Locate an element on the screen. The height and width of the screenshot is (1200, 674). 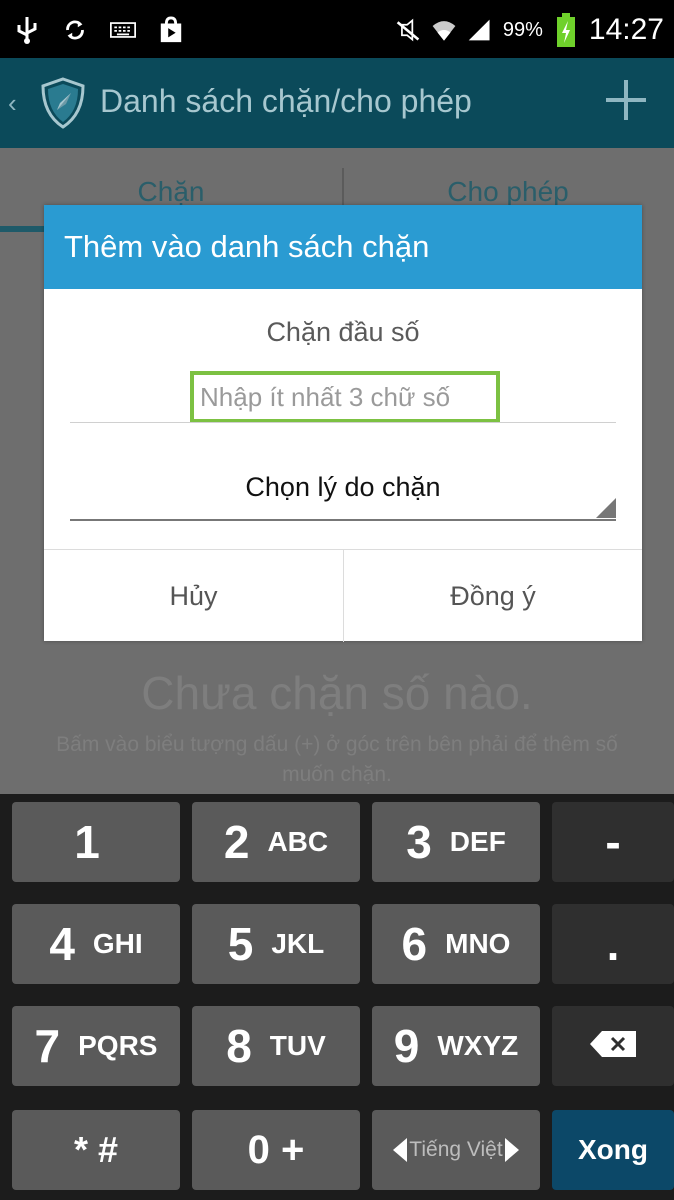
key-3: 3 DEF is located at coordinates (456, 842).